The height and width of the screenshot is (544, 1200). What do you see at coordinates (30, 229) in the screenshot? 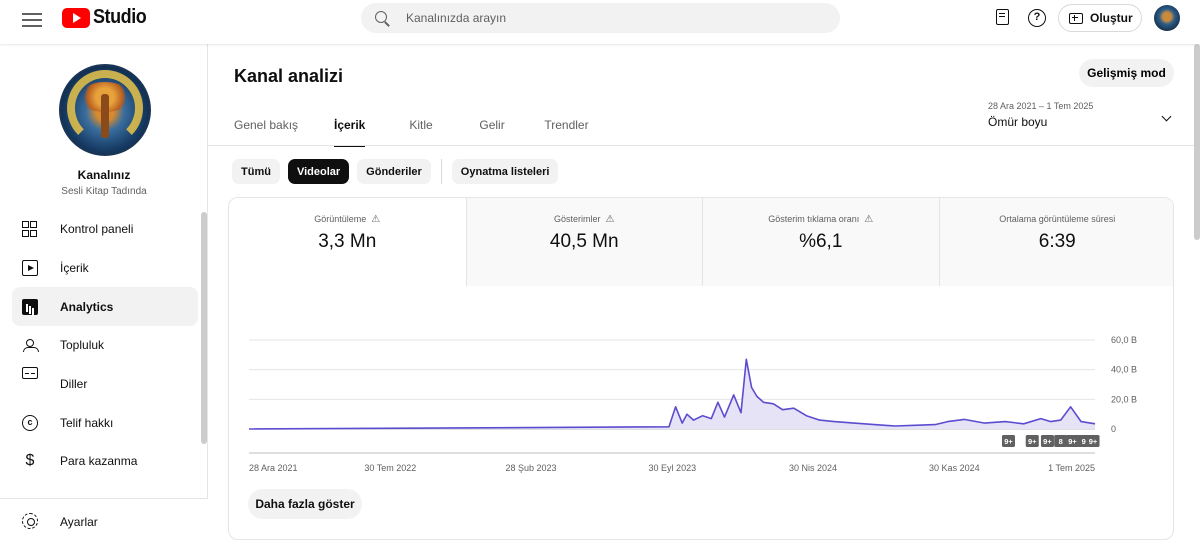
I see `dashboard-icon` at bounding box center [30, 229].